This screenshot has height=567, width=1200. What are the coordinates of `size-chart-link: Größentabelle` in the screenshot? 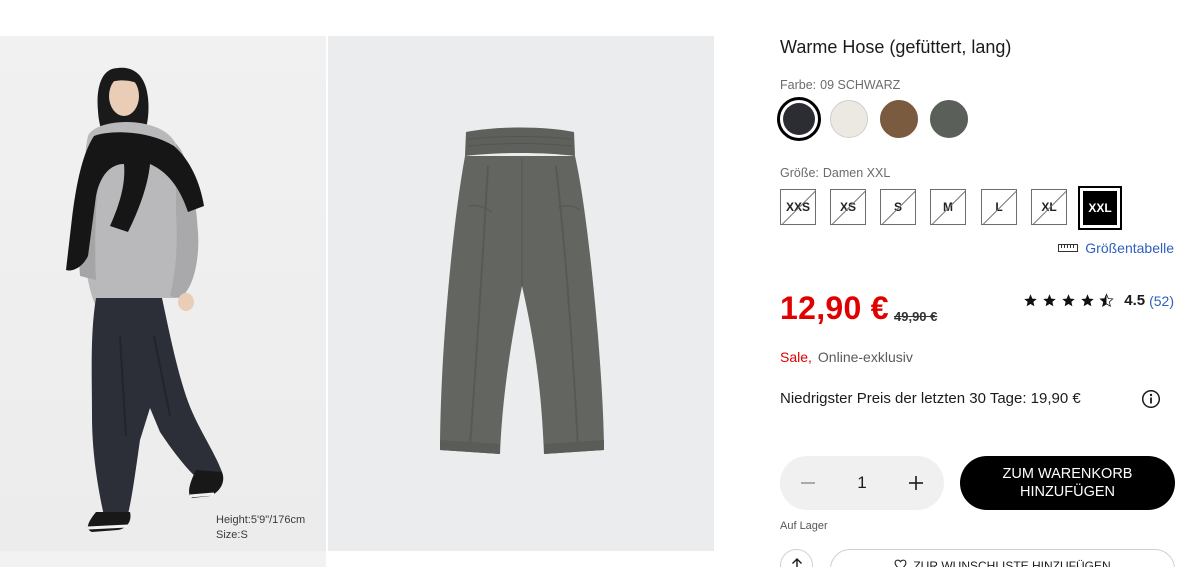 It's located at (1116, 248).